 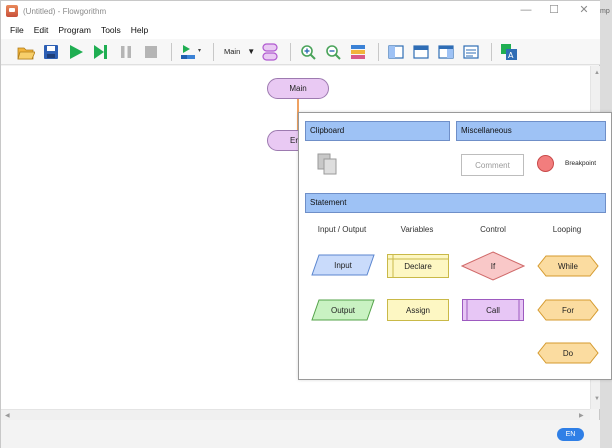 What do you see at coordinates (531, 131) in the screenshot?
I see `miscellaneous-header: Miscellaneous` at bounding box center [531, 131].